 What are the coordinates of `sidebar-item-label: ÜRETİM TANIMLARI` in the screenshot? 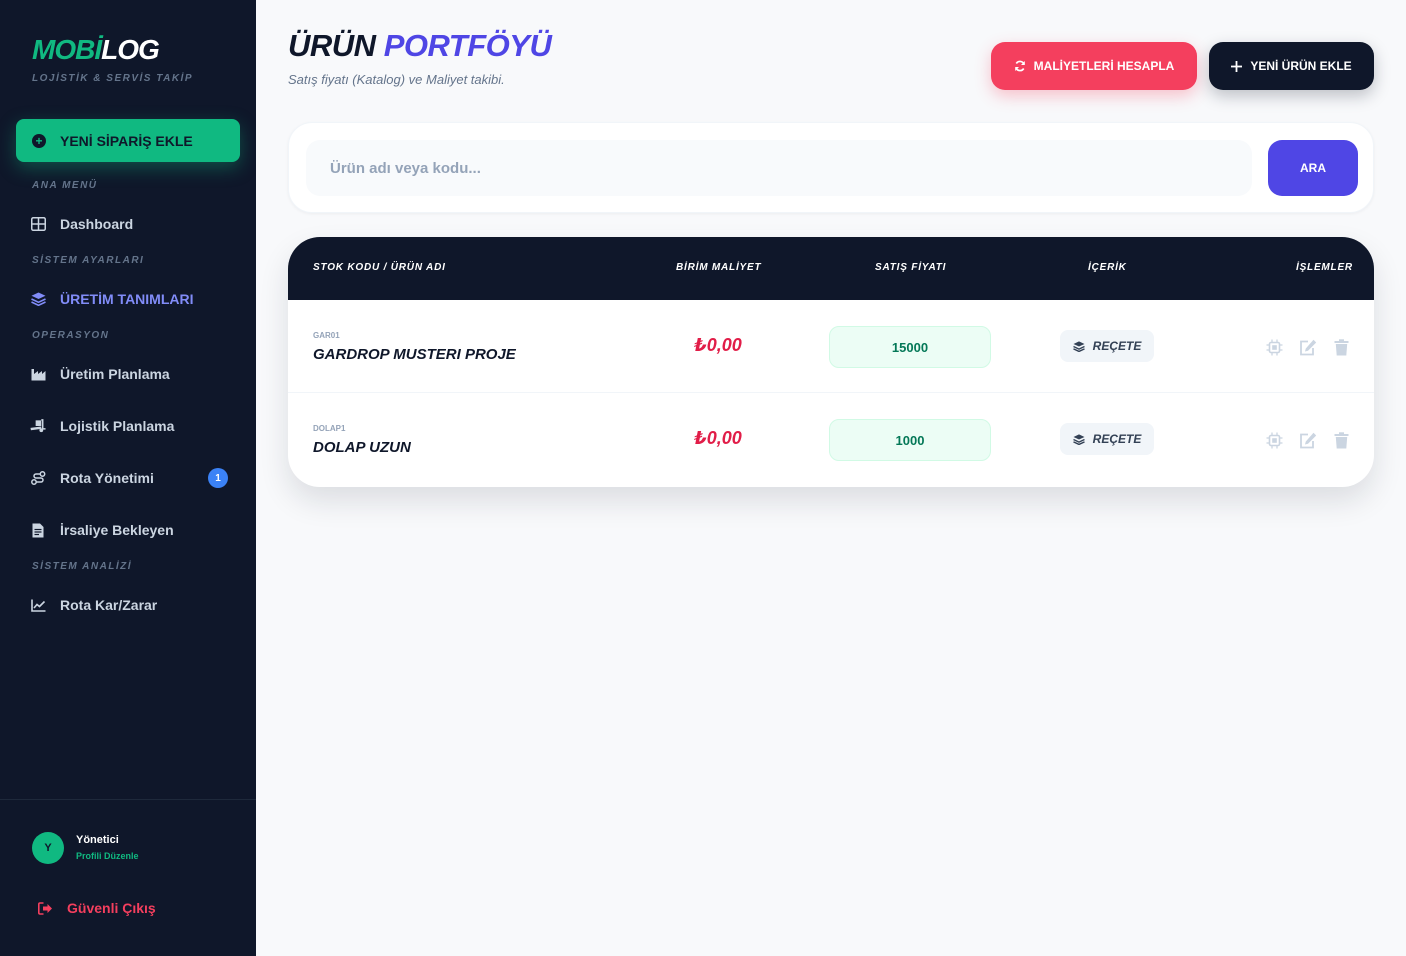 It's located at (127, 299).